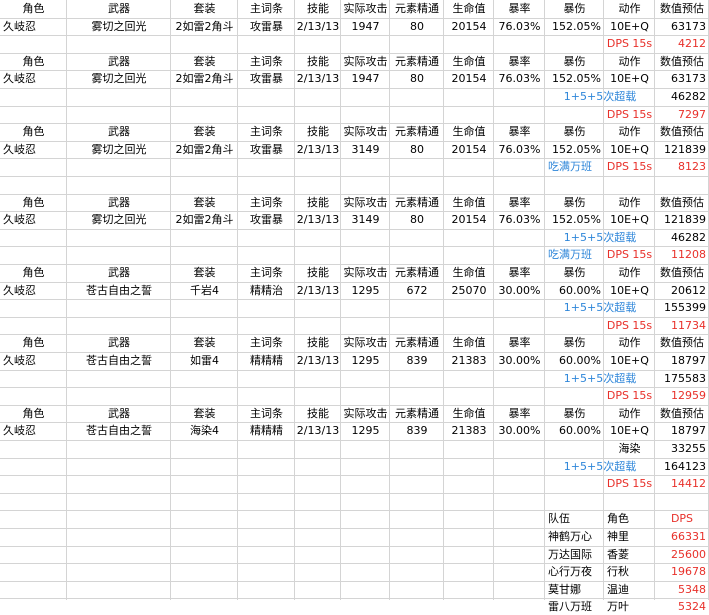 The width and height of the screenshot is (709, 615). Describe the element at coordinates (629, 554) in the screenshot. I see `summary-cell: 香菱` at that location.